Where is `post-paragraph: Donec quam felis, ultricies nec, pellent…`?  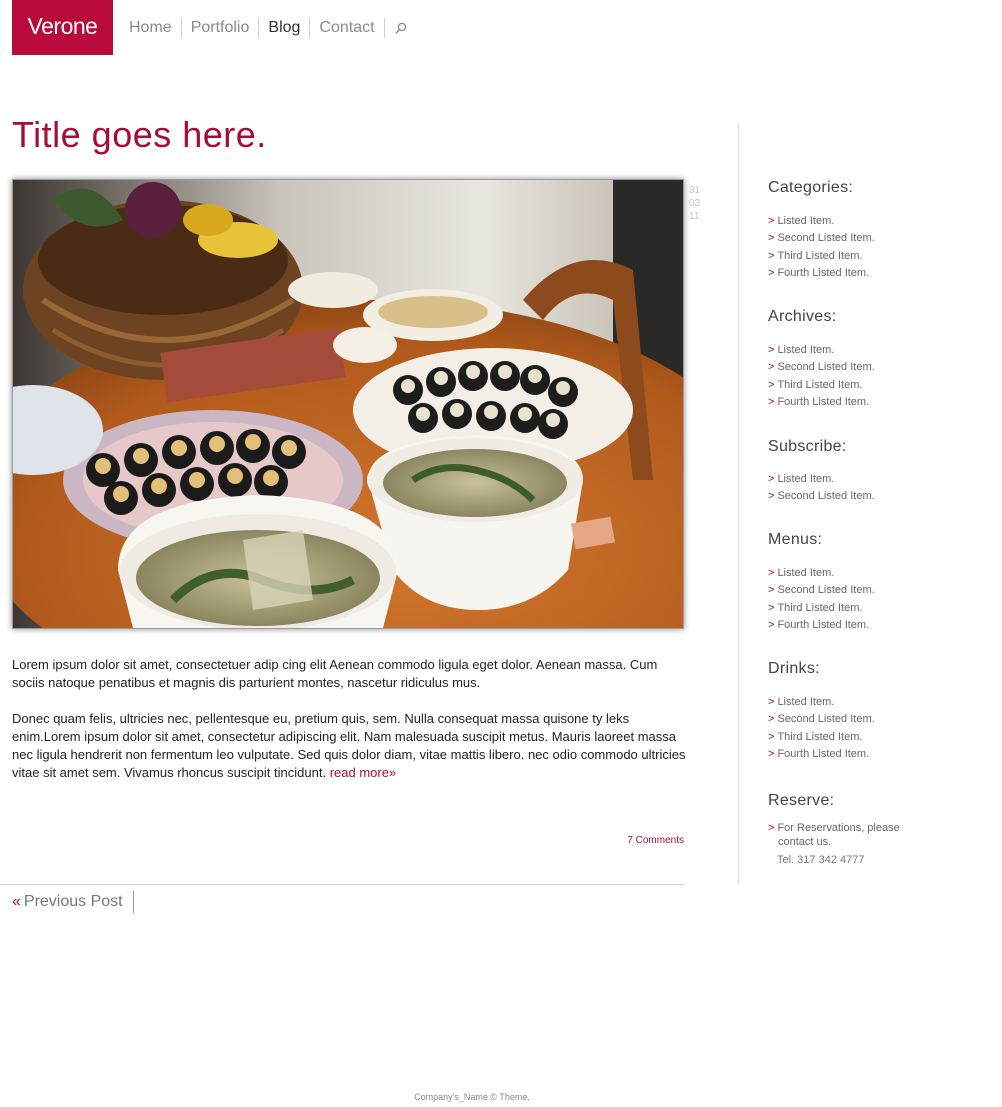 post-paragraph: Donec quam felis, ultricies nec, pellent… is located at coordinates (349, 746).